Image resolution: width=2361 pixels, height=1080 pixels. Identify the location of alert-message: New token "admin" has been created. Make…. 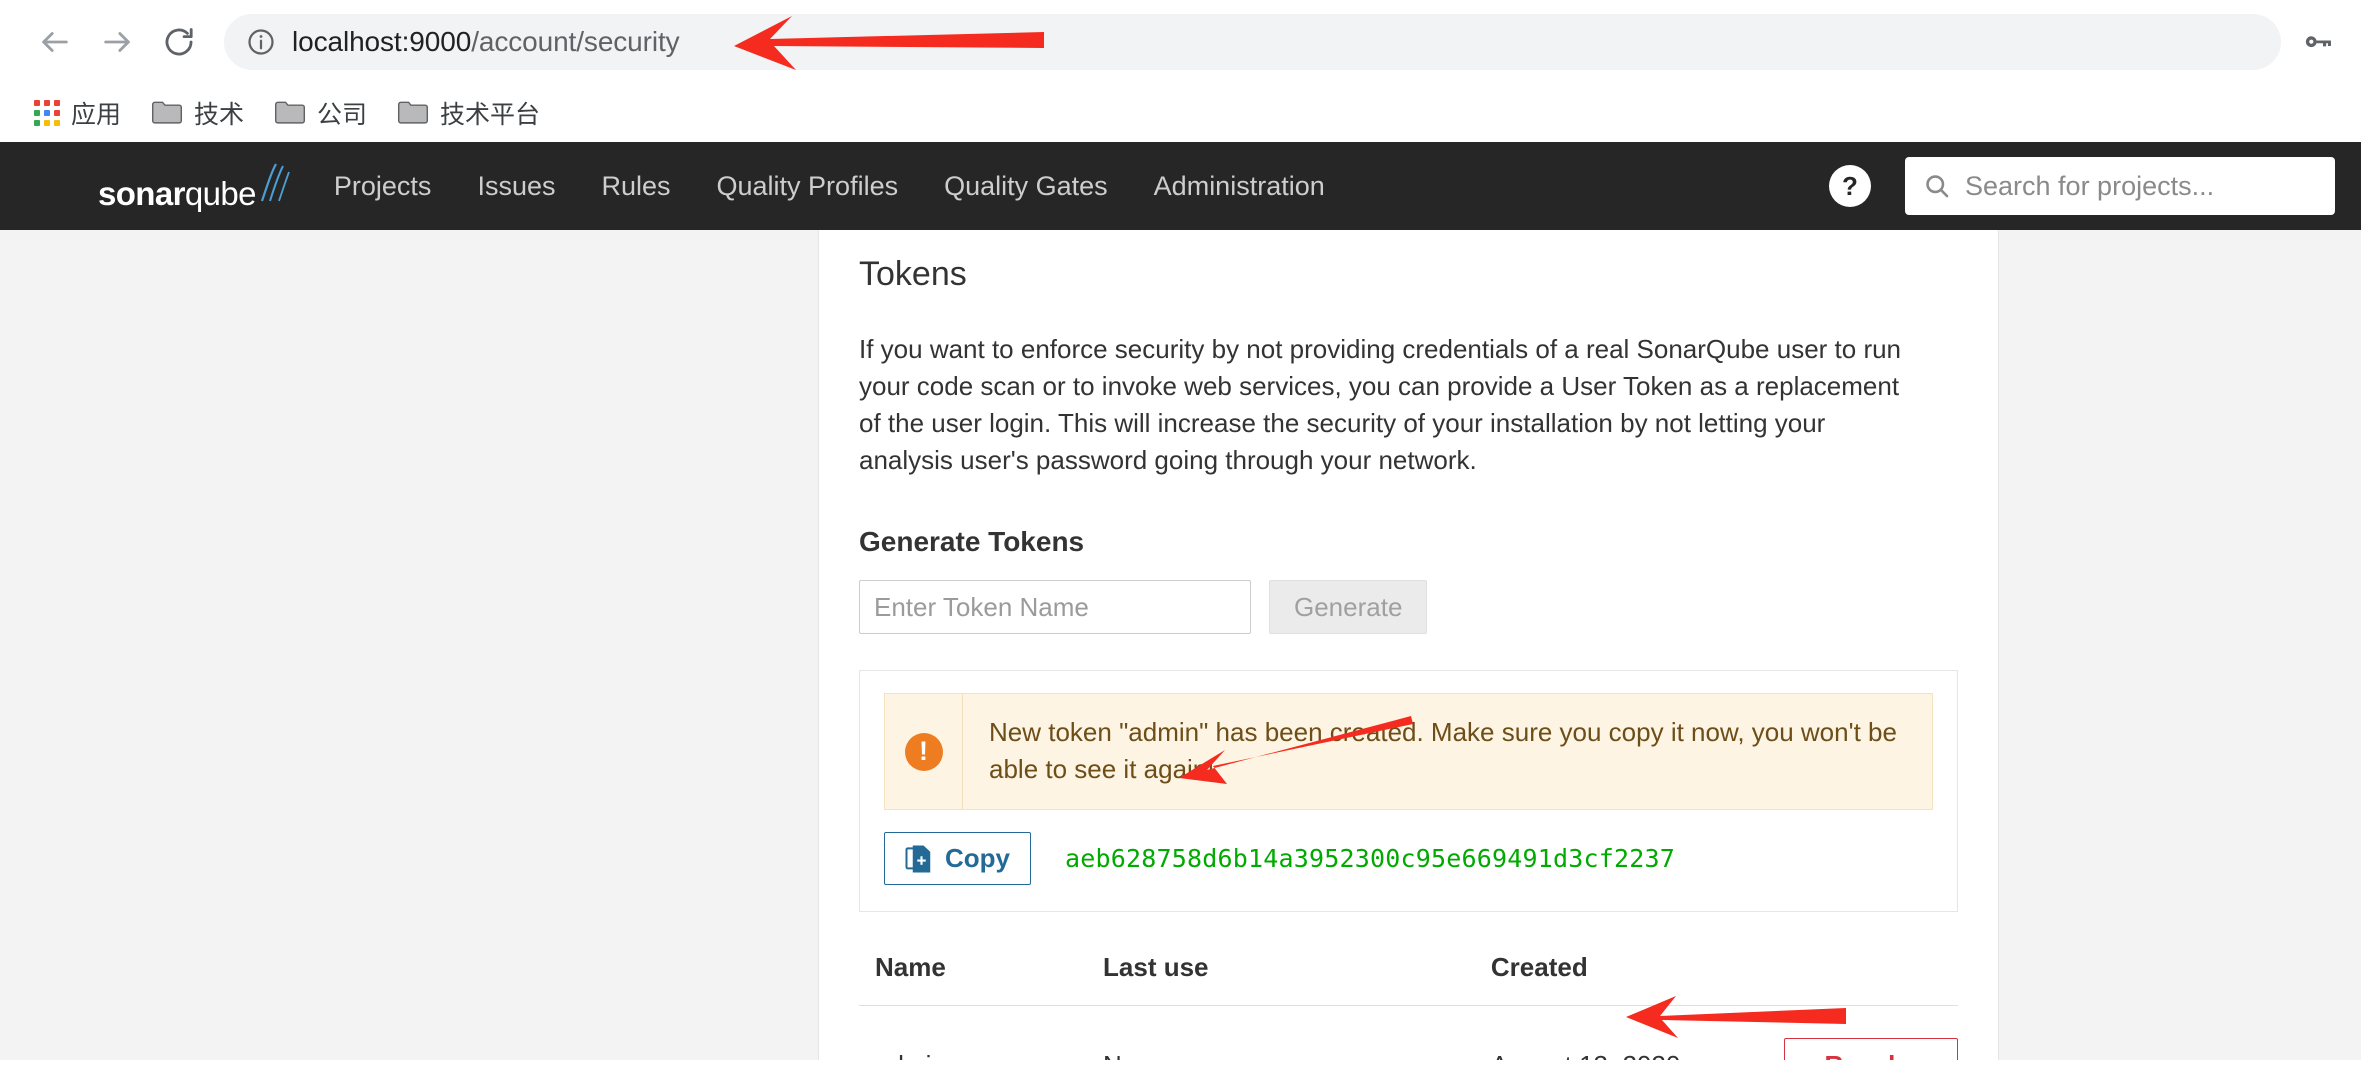
(1443, 750).